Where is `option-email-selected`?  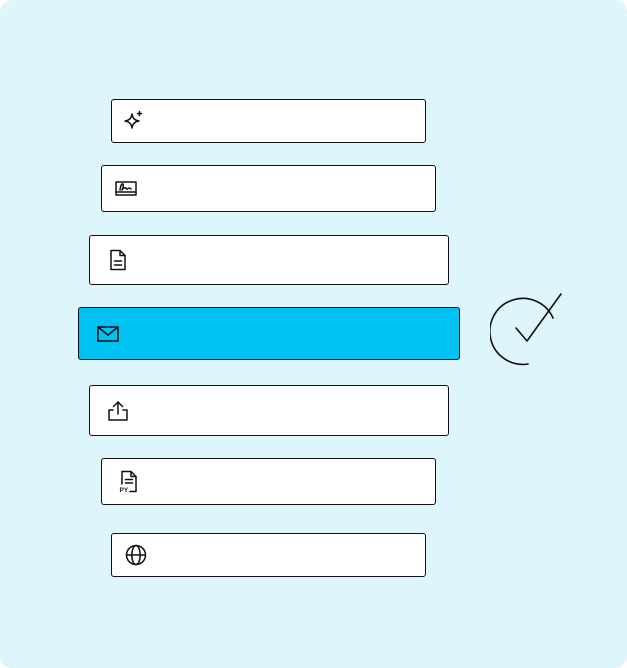
option-email-selected is located at coordinates (269, 333).